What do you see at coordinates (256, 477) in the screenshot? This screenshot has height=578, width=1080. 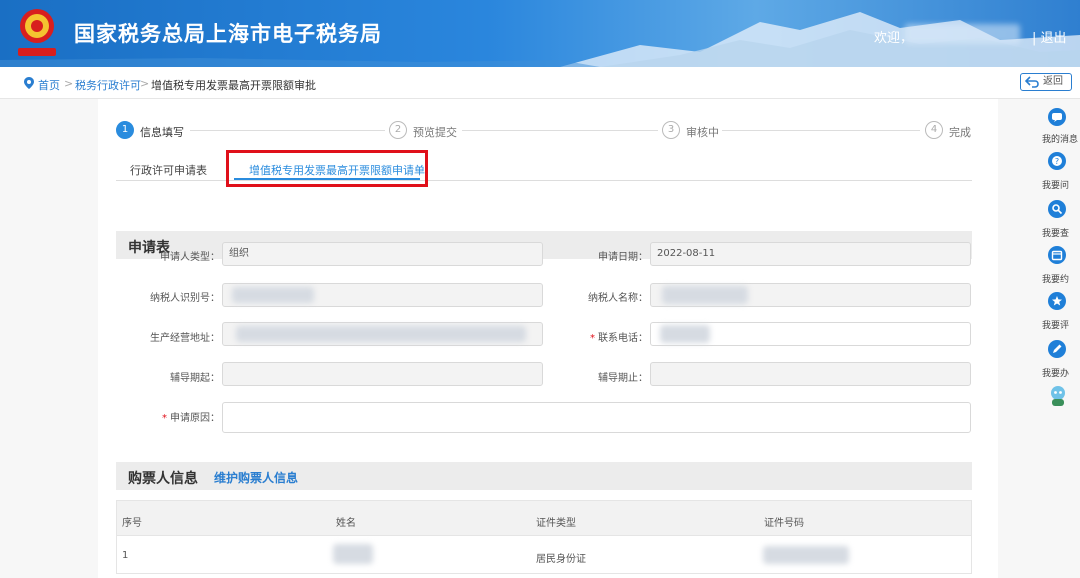 I see `maintain-buyer-link: 维护购票人信息` at bounding box center [256, 477].